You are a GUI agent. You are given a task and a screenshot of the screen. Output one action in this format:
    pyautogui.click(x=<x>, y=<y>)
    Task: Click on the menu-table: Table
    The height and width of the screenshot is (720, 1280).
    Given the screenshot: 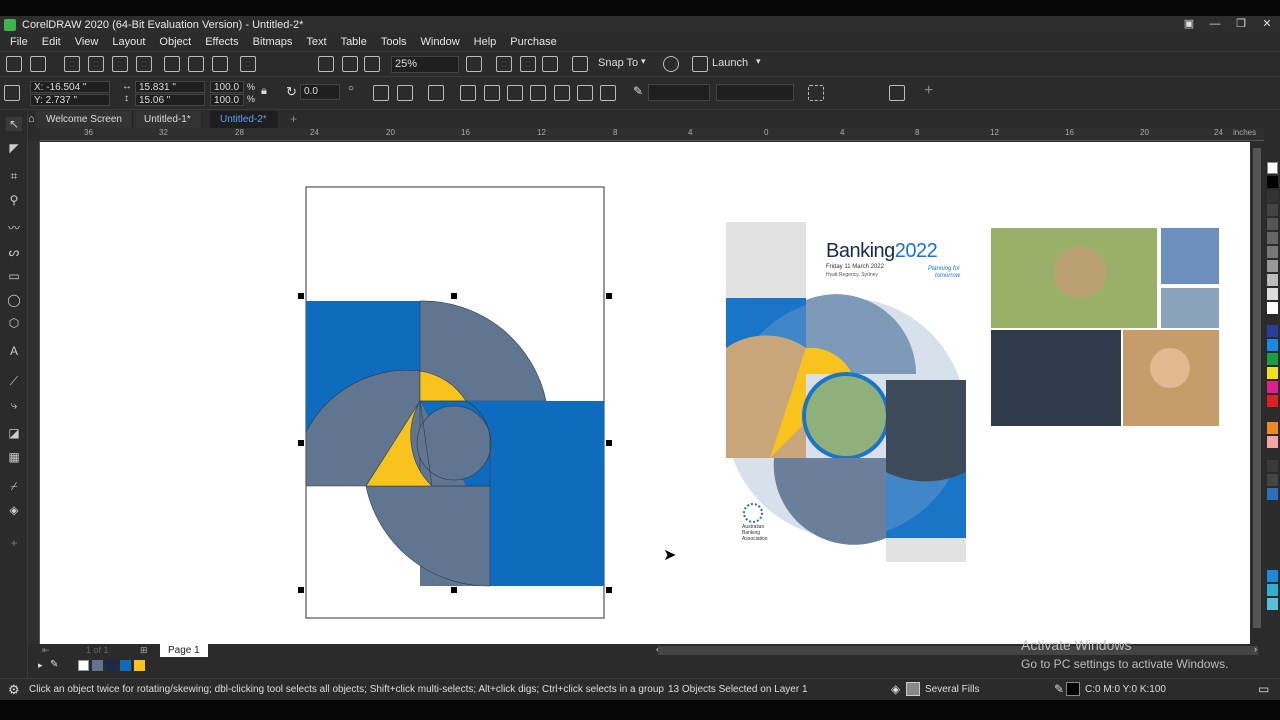 What is the action you would take?
    pyautogui.click(x=354, y=42)
    